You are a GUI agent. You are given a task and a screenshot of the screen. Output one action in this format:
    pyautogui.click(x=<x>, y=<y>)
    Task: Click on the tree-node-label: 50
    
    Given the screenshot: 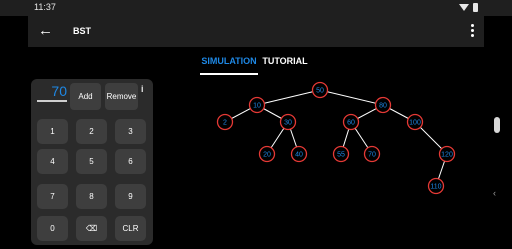 What is the action you would take?
    pyautogui.click(x=320, y=91)
    